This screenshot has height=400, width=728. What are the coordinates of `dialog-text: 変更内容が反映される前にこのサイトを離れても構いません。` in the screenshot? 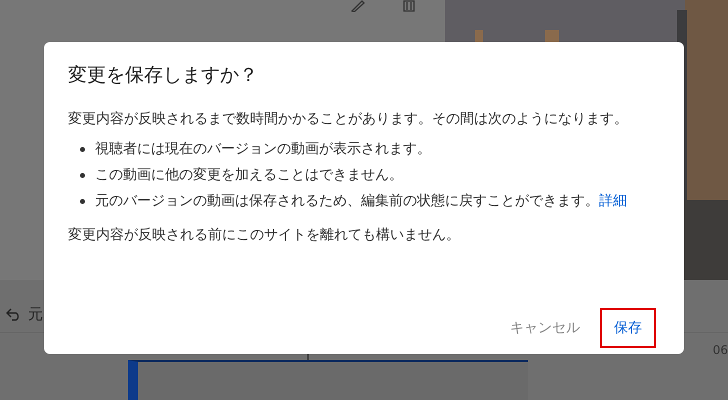 It's located at (264, 235).